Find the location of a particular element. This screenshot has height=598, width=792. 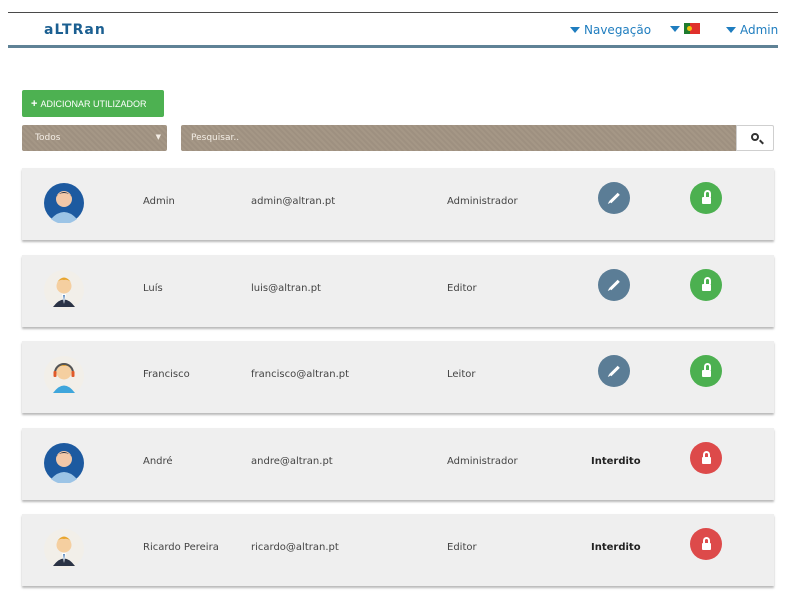

user-row: Luís luis@altran.pt Editor is located at coordinates (398, 291).